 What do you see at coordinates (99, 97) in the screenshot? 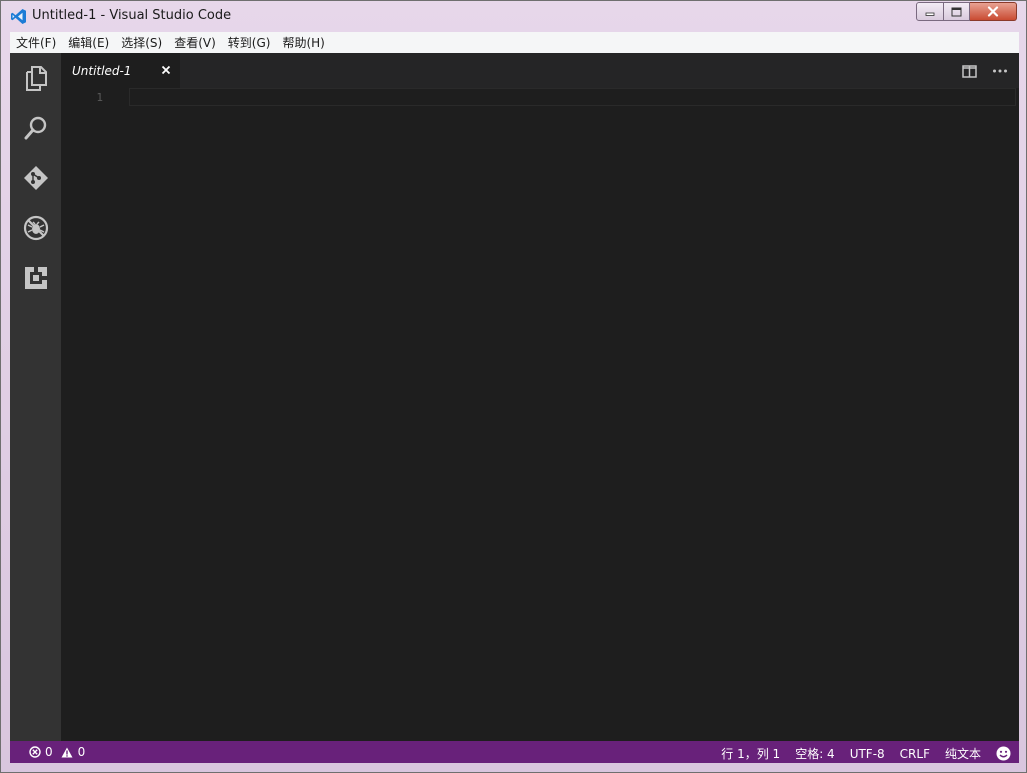
I see `line-number: 1` at bounding box center [99, 97].